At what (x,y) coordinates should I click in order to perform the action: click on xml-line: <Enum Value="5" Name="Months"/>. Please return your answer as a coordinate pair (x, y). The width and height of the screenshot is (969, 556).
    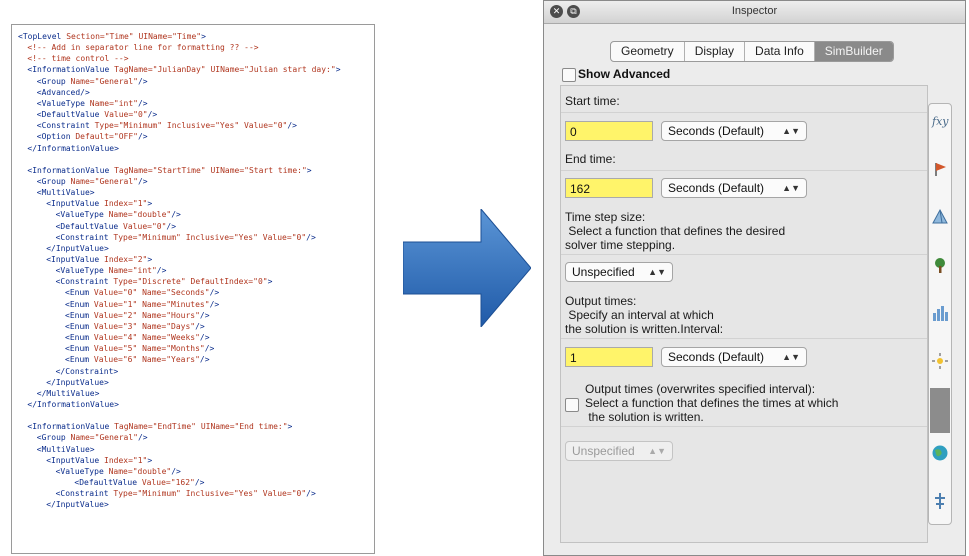
    Looking at the image, I should click on (140, 349).